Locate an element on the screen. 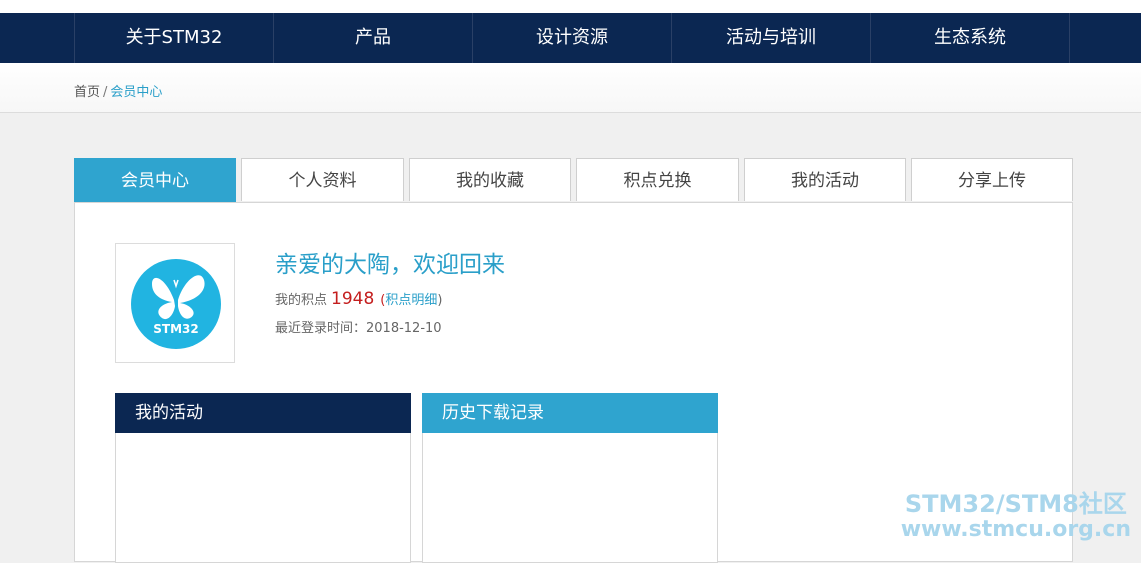 The height and width of the screenshot is (563, 1141). breadcrumb: 首页 / 会员中心 is located at coordinates (118, 90).